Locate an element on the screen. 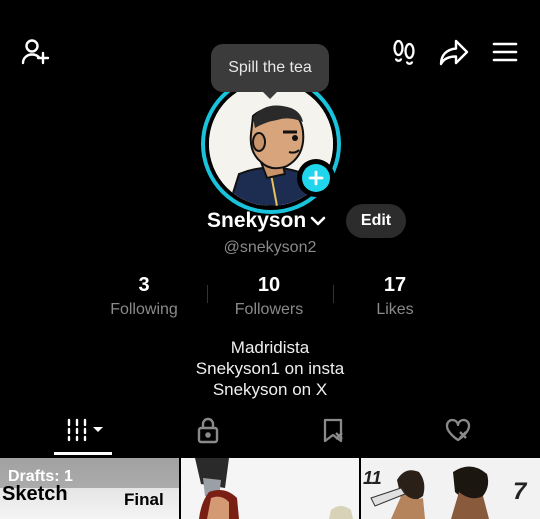  add-friend-button is located at coordinates (35, 52).